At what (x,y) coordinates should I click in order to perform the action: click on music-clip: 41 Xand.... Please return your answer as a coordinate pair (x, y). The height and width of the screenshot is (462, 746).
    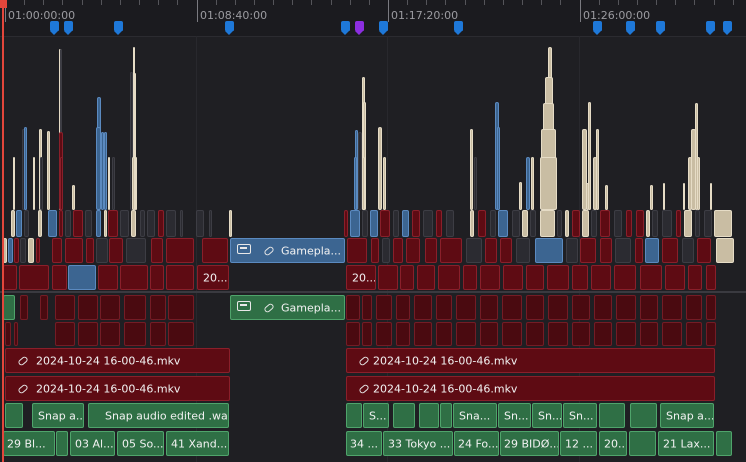
    Looking at the image, I should click on (197, 443).